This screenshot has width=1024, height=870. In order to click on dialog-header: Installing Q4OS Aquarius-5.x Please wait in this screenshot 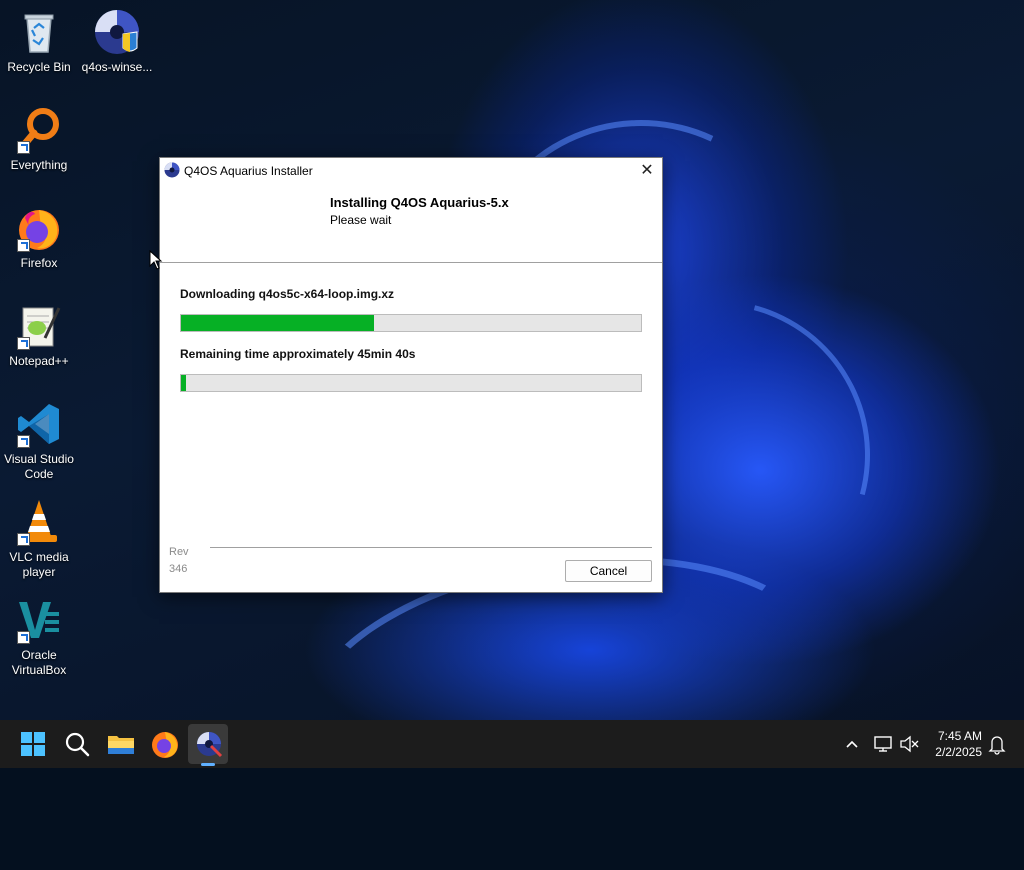, I will do `click(411, 223)`.